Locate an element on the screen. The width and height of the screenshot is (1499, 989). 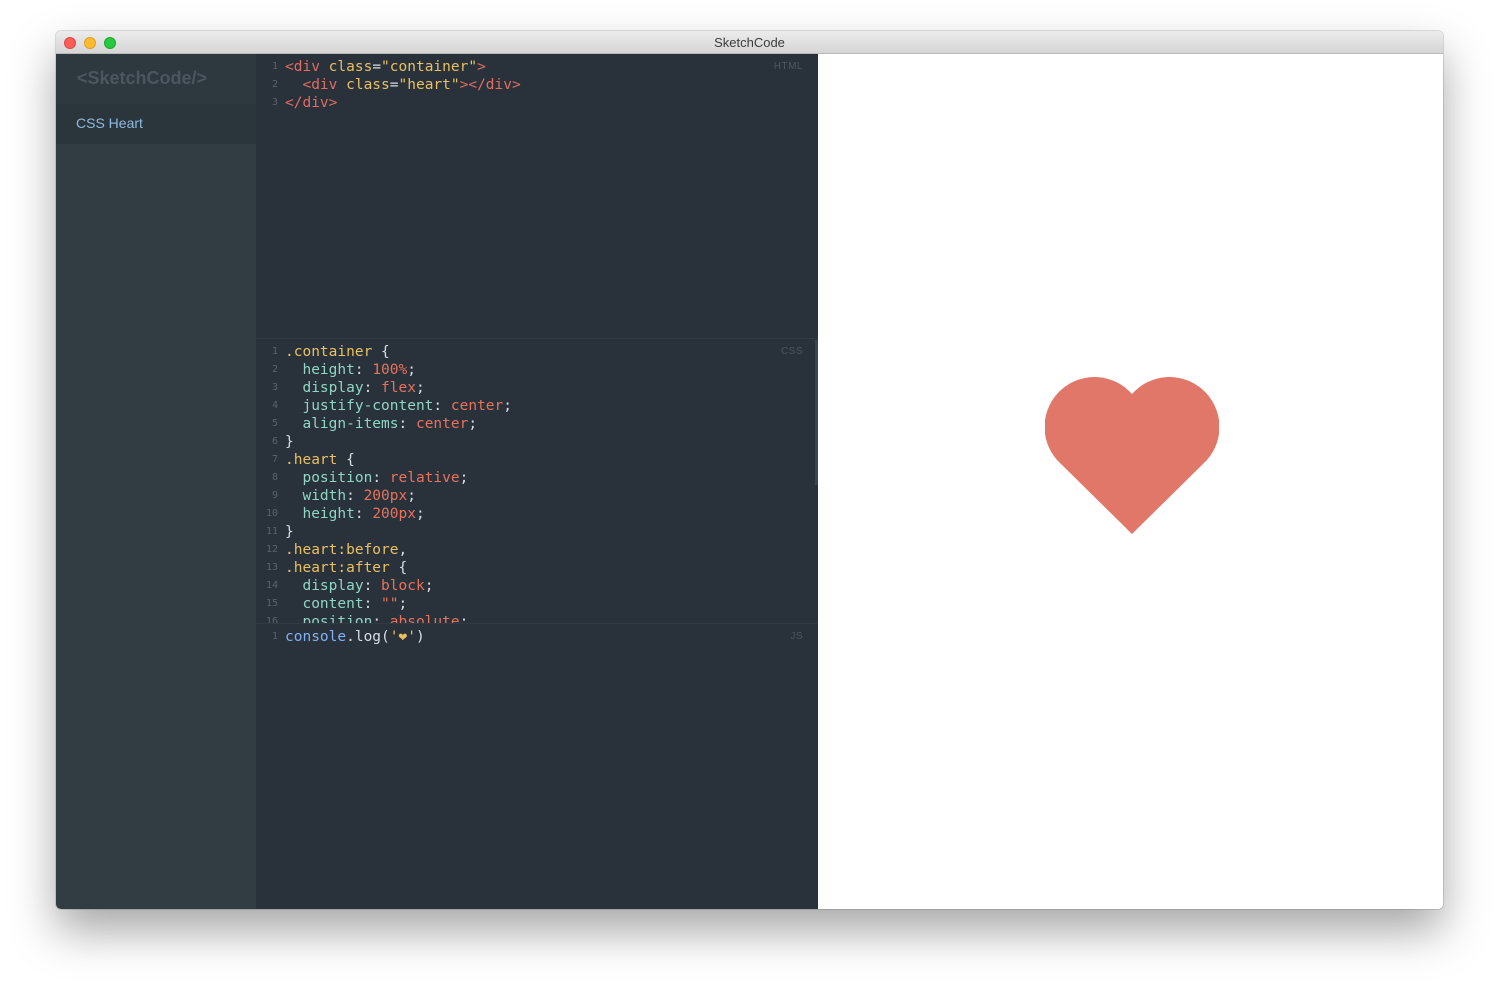
code-line: 3 display: flex; is located at coordinates (537, 388).